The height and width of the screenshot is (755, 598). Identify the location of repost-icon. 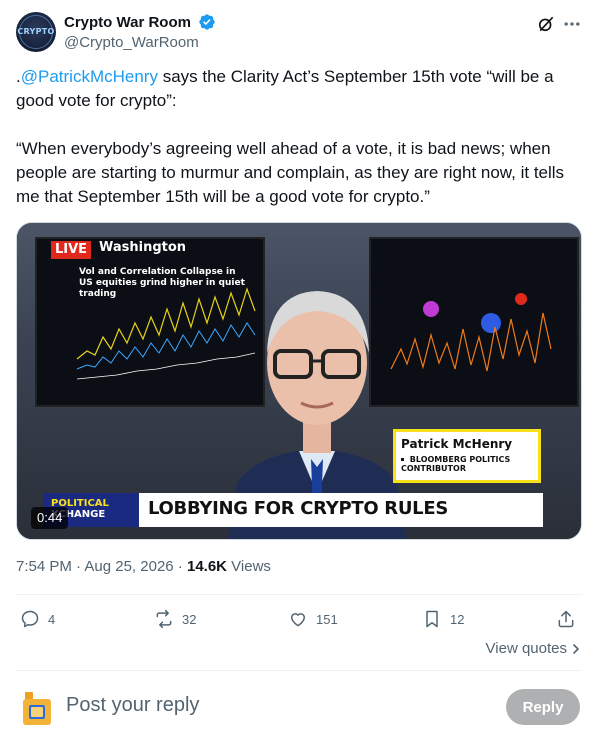
(164, 619).